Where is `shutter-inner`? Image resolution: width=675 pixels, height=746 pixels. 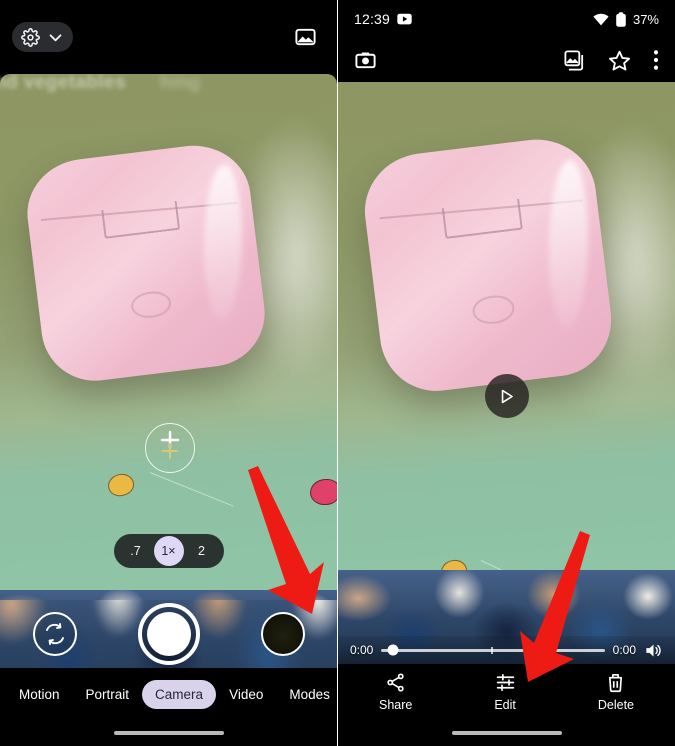 shutter-inner is located at coordinates (168, 634).